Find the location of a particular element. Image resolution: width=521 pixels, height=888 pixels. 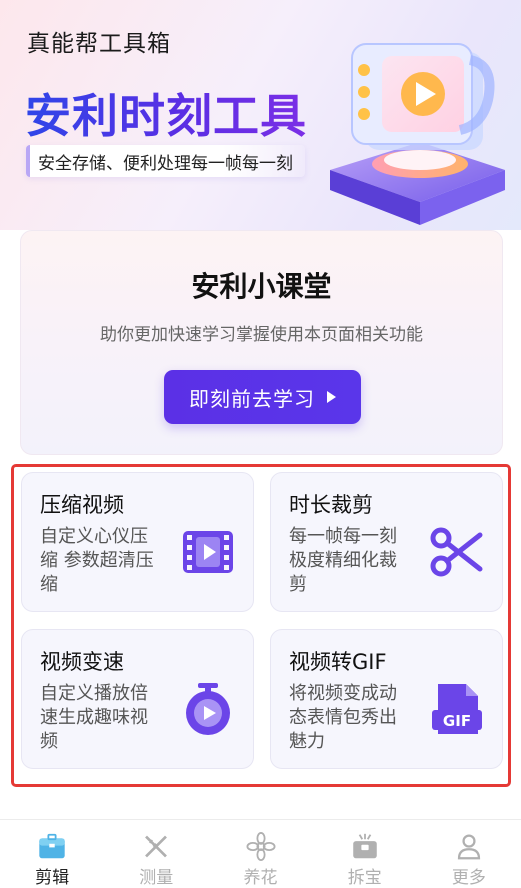

tool-card-video-to-gif: 视频转GIF 将视频变成动态表情包秀出魅力 GIF is located at coordinates (386, 699).